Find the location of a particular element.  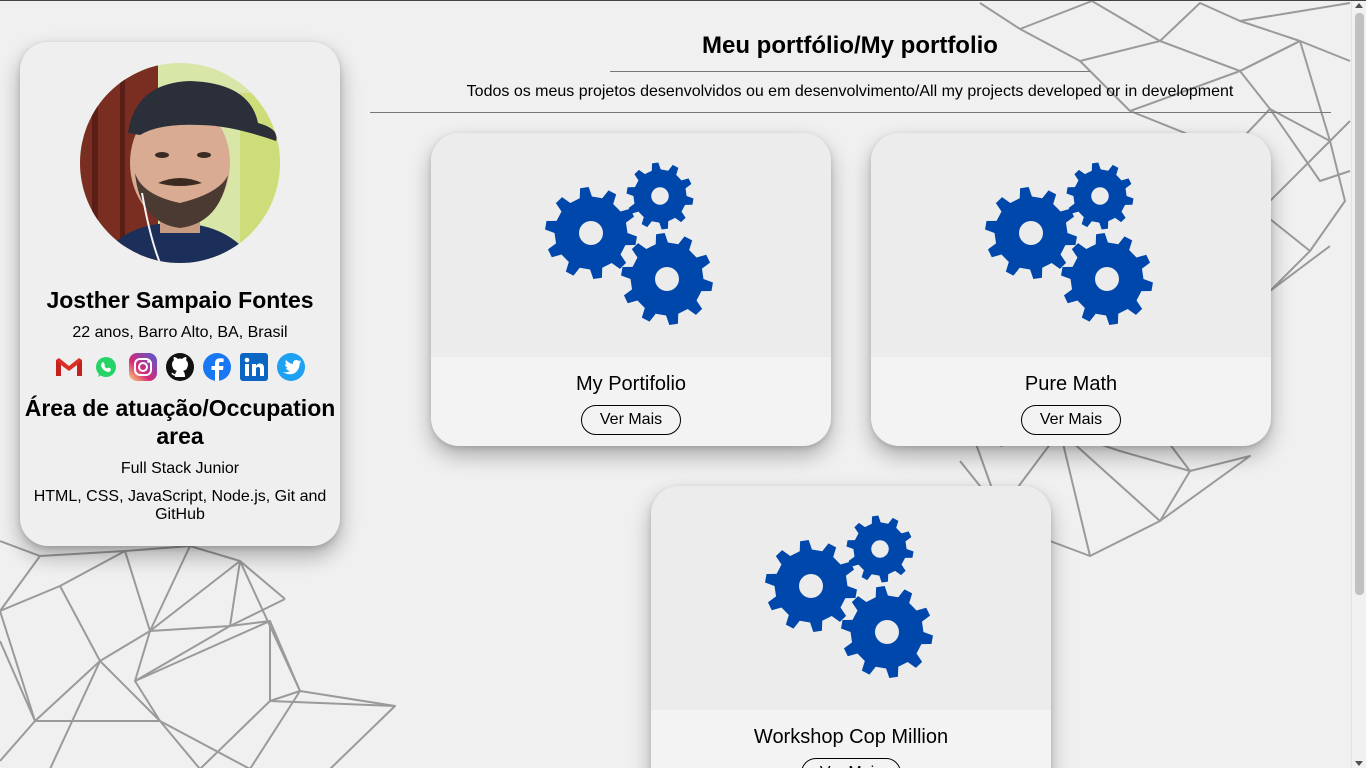

linkedin-icon is located at coordinates (254, 367).